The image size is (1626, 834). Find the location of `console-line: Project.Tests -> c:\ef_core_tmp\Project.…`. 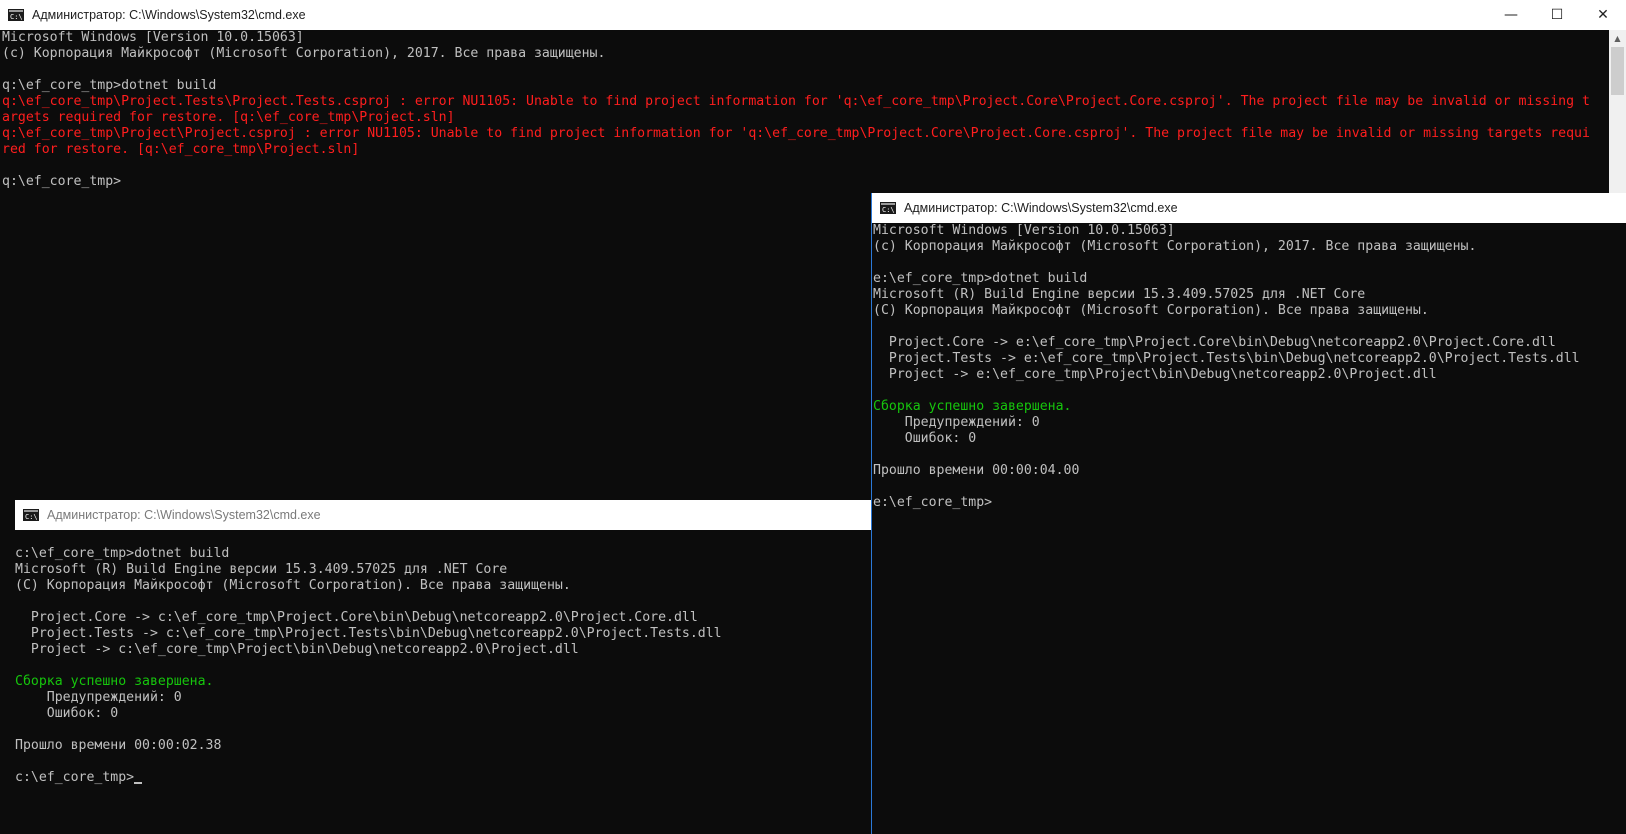

console-line: Project.Tests -> c:\ef_core_tmp\Project.… is located at coordinates (368, 633).